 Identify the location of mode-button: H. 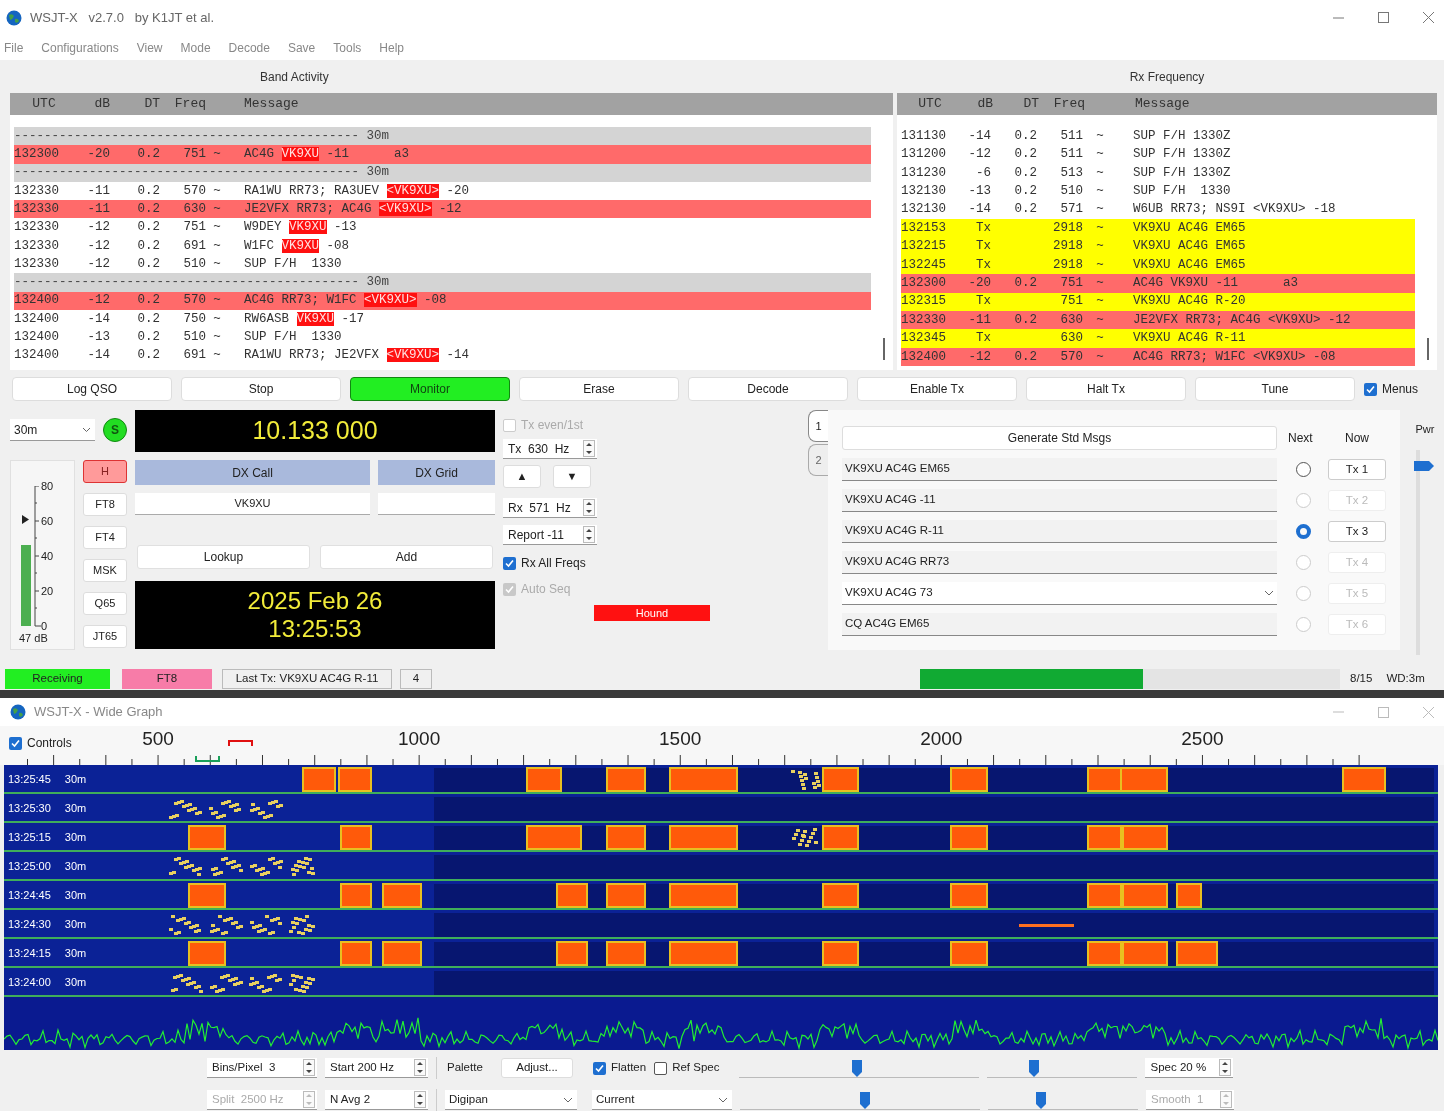
(105, 471).